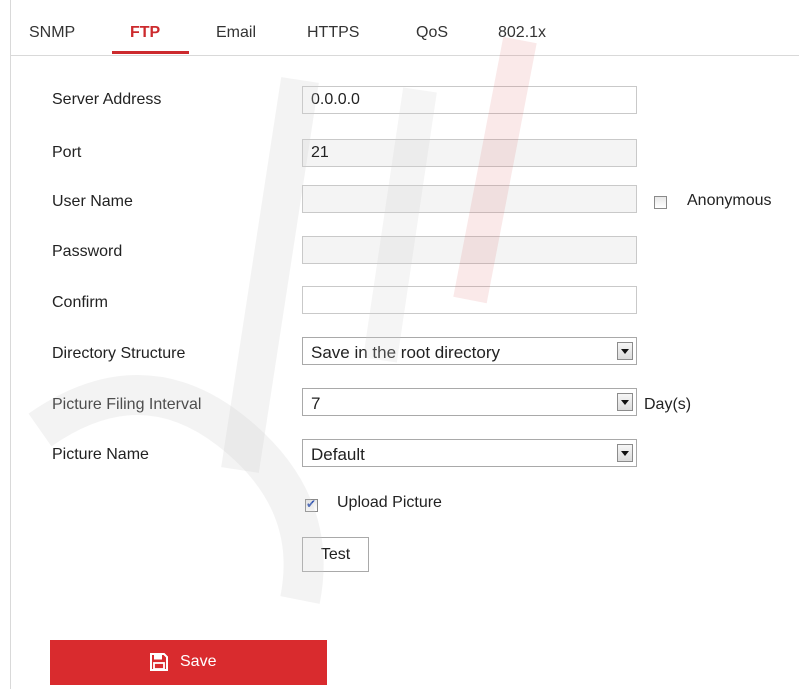 This screenshot has height=689, width=799. Describe the element at coordinates (522, 33) in the screenshot. I see `tab-8021x: 802.1x` at that location.